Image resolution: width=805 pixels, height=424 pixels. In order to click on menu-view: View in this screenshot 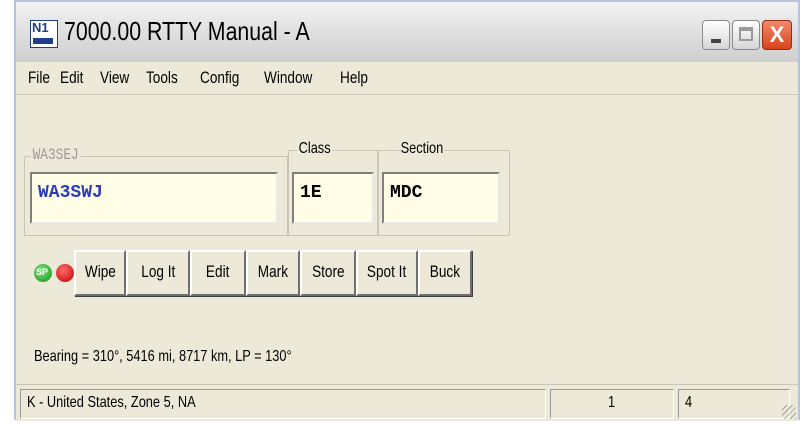, I will do `click(114, 78)`.